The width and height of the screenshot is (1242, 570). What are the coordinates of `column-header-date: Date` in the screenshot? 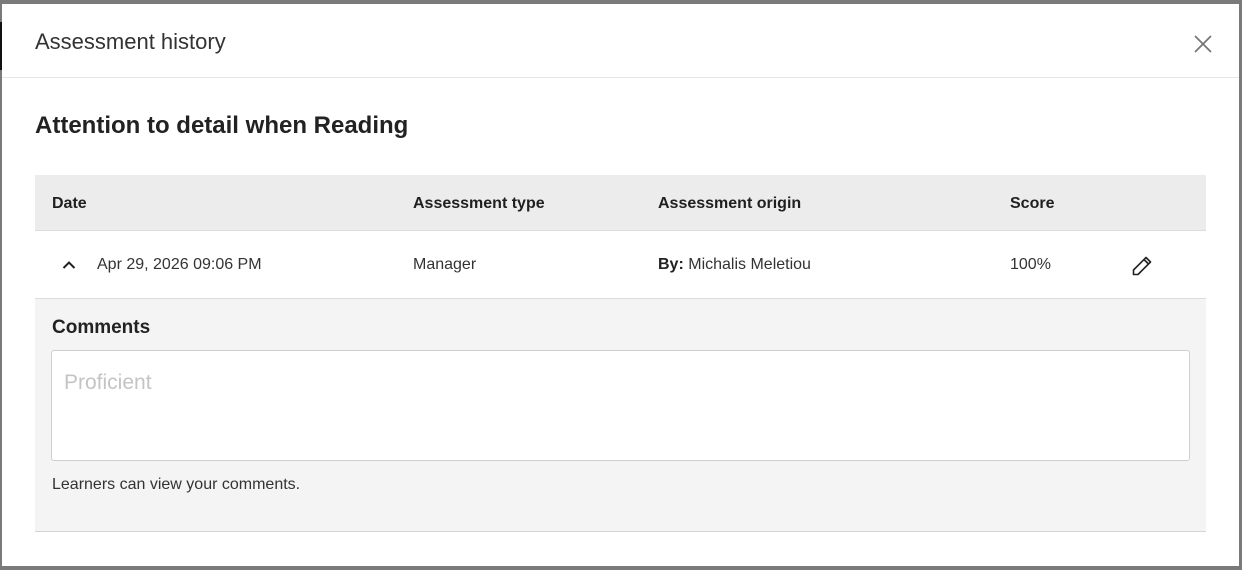 It's located at (69, 203).